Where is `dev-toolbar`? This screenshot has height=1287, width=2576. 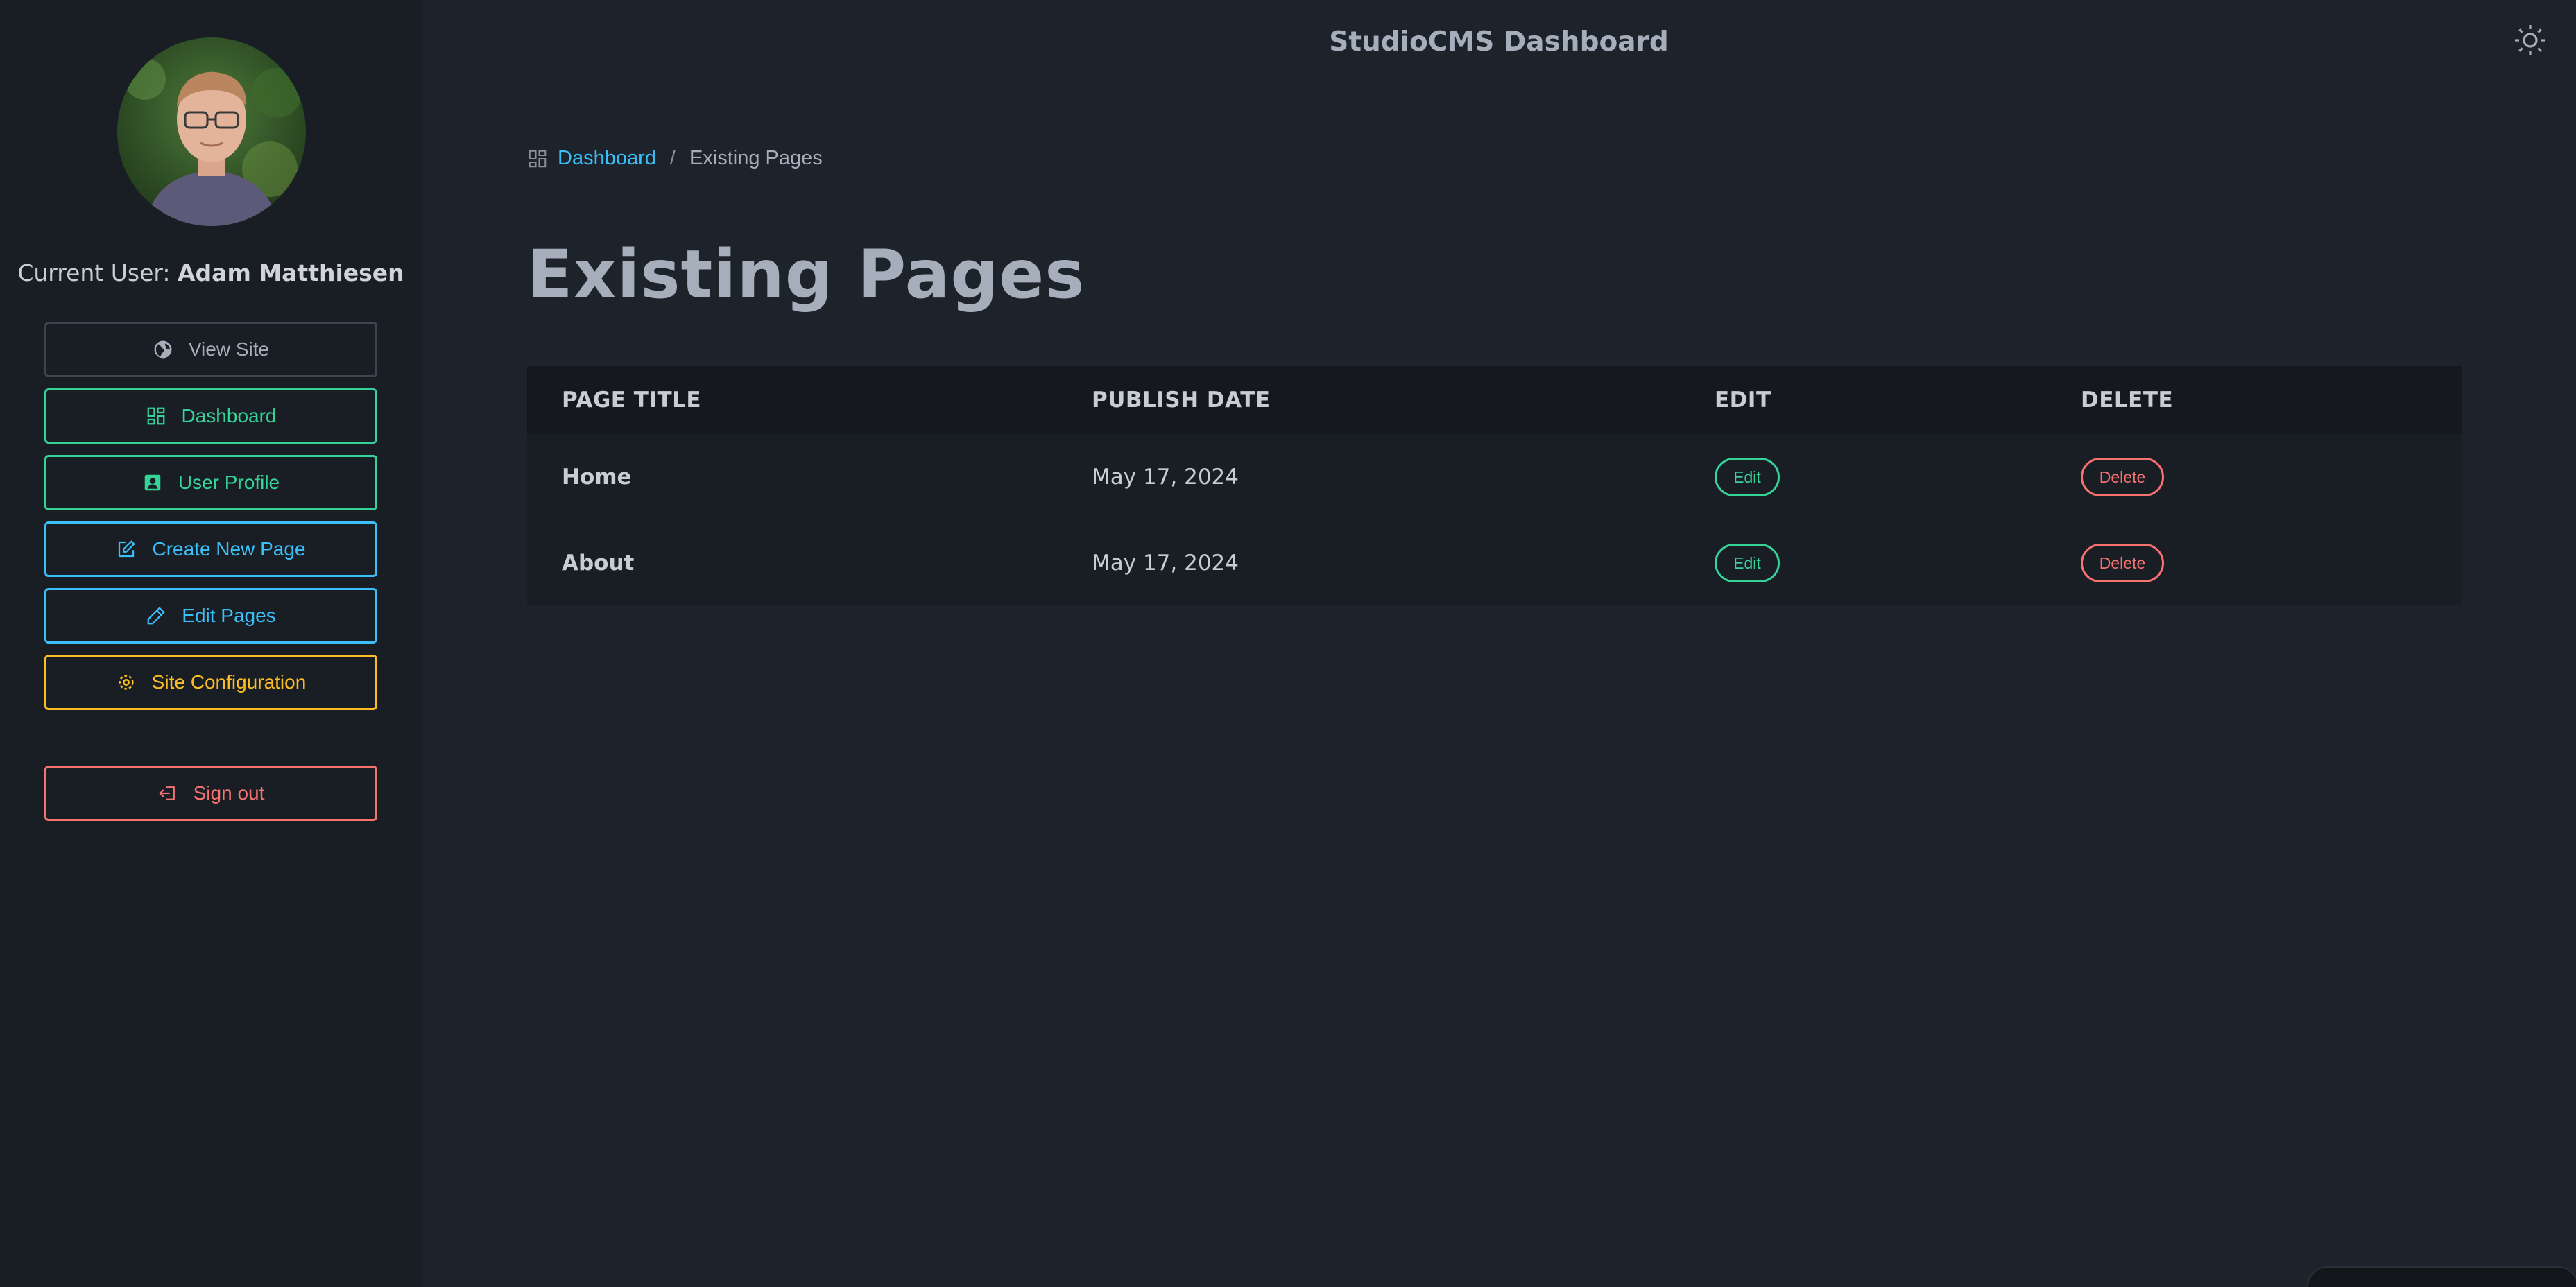
dev-toolbar is located at coordinates (2441, 1276).